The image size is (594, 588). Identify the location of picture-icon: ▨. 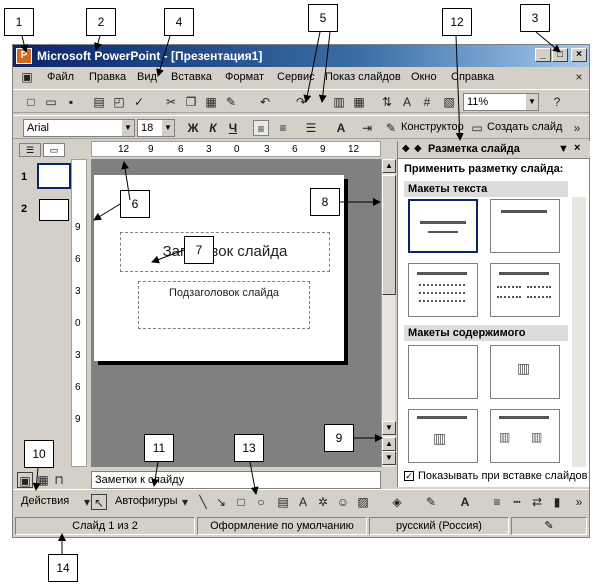
(363, 502).